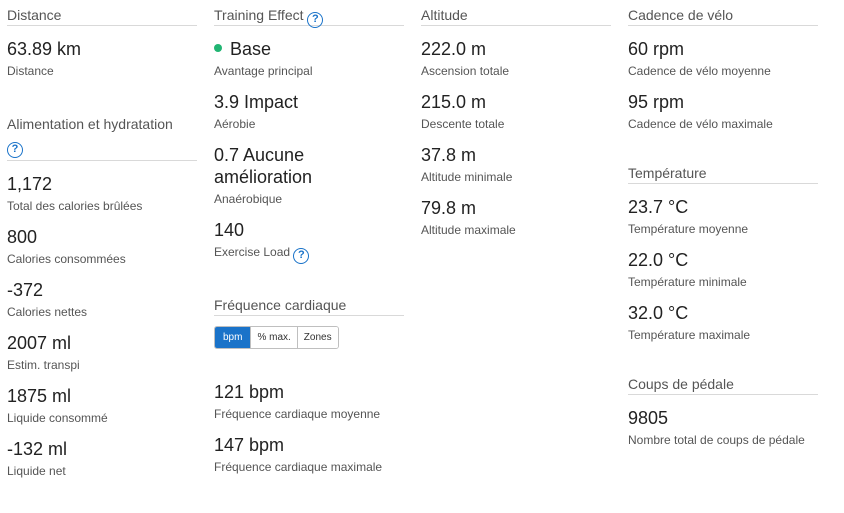 Image resolution: width=844 pixels, height=513 pixels. Describe the element at coordinates (235, 124) in the screenshot. I see `stat-label: Aérobie` at that location.